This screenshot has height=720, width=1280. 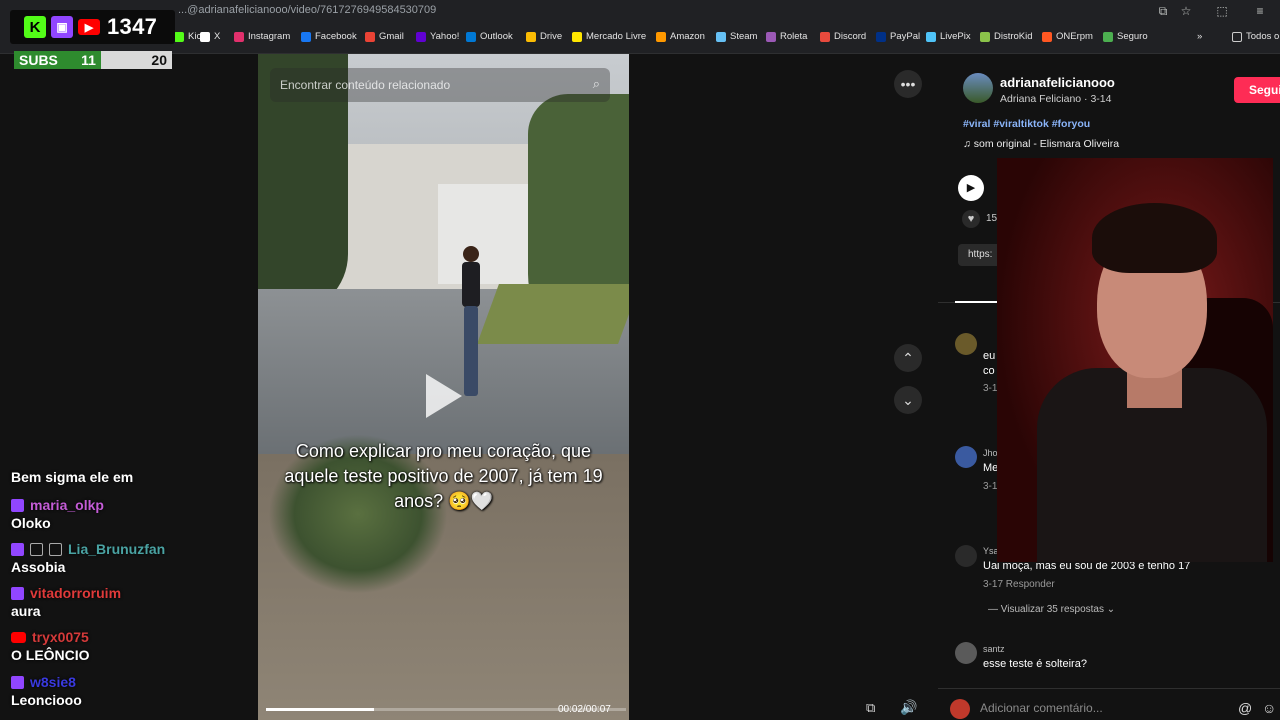 What do you see at coordinates (159, 60) in the screenshot?
I see `subs-goal: 20` at bounding box center [159, 60].